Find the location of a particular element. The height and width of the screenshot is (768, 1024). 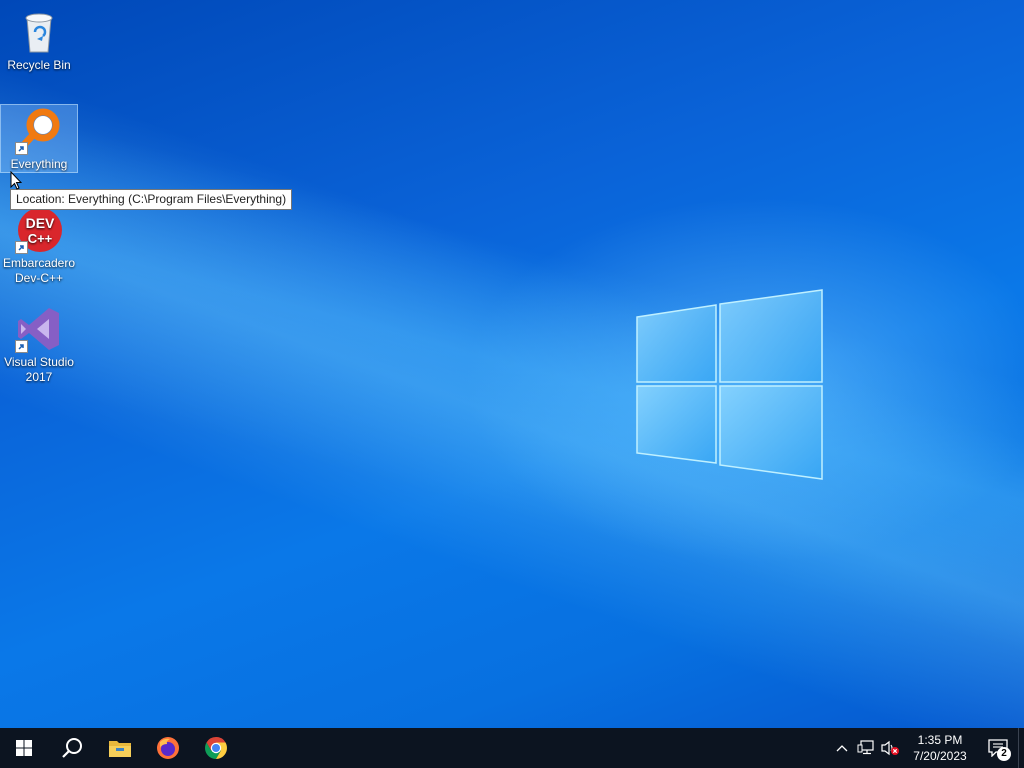

chevron-up-icon is located at coordinates (842, 748).